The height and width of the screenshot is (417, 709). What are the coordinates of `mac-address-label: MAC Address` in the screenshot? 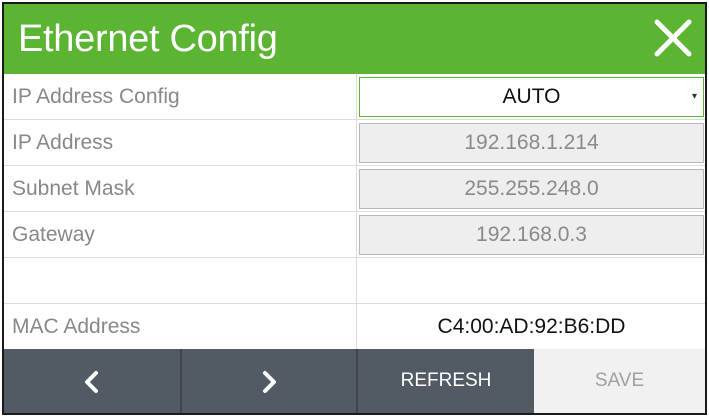 It's located at (76, 326).